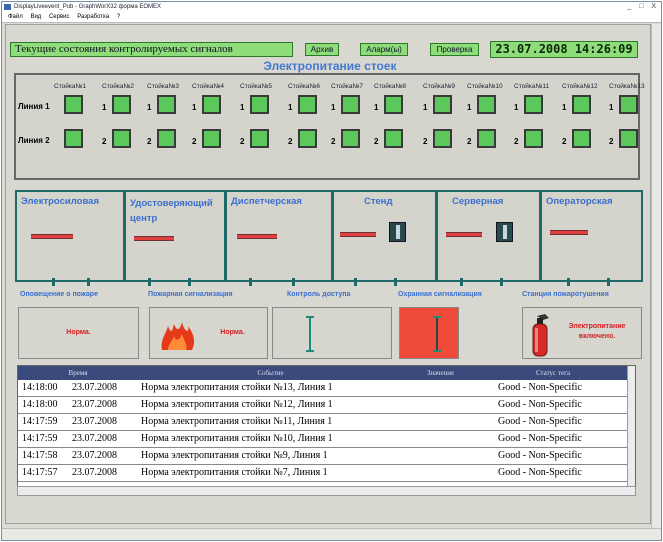 The image size is (663, 542). What do you see at coordinates (237, 421) in the screenshot?
I see `cell-event: Норма электропитания стойки №11, Линия 1` at bounding box center [237, 421].